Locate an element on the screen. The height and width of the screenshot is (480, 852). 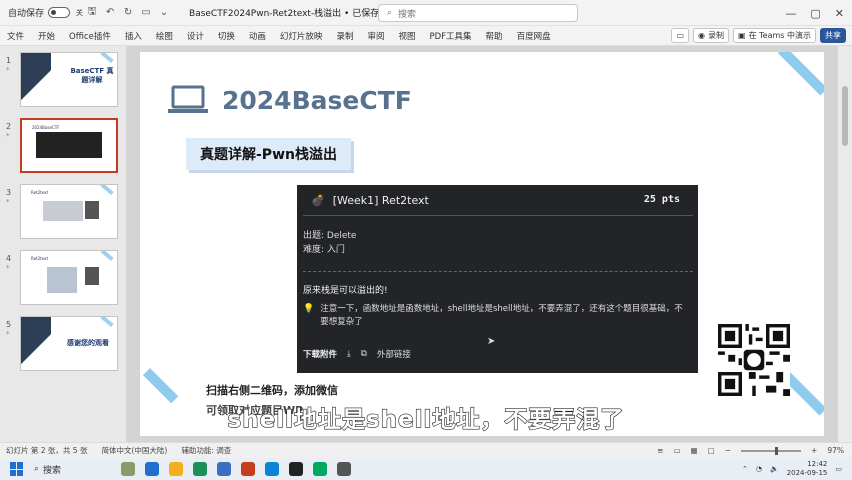
zoom-in-icon: + is located at coordinates (814, 450).